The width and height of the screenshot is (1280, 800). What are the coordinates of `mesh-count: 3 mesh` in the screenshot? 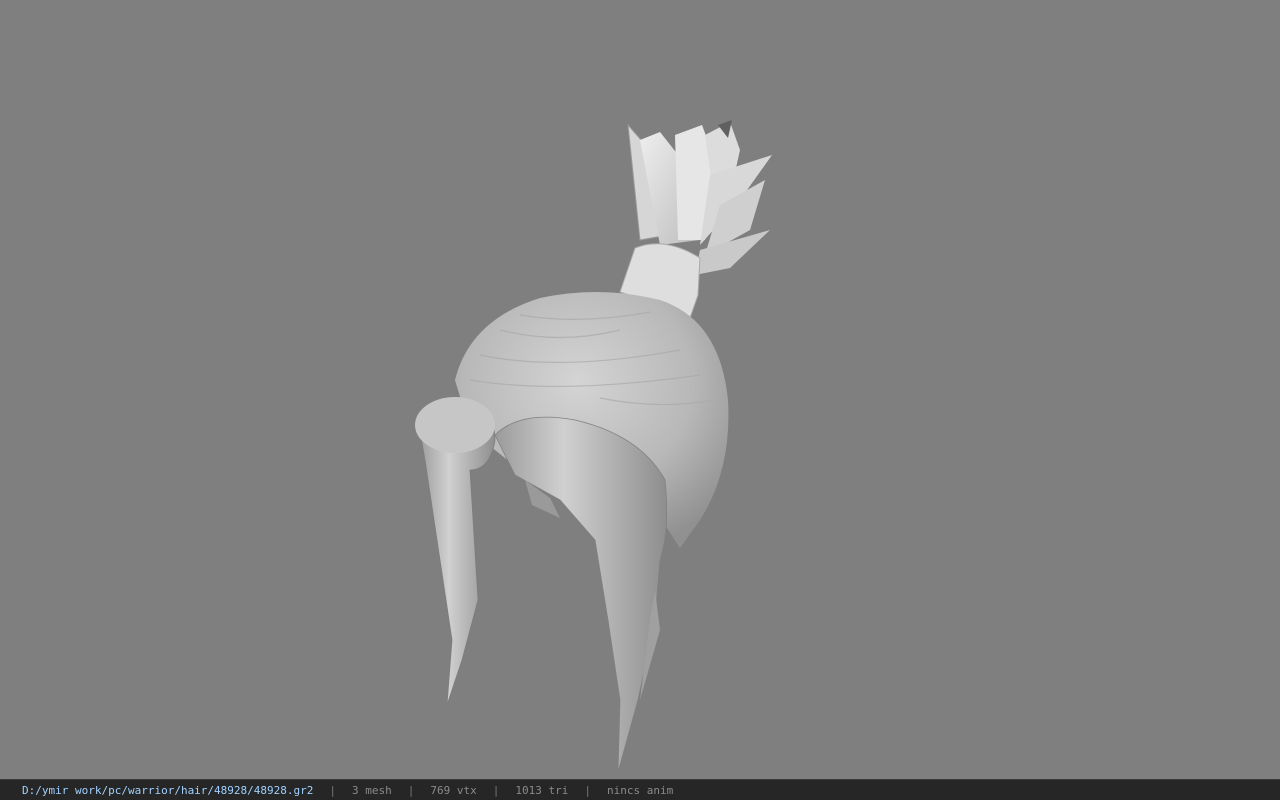 It's located at (372, 790).